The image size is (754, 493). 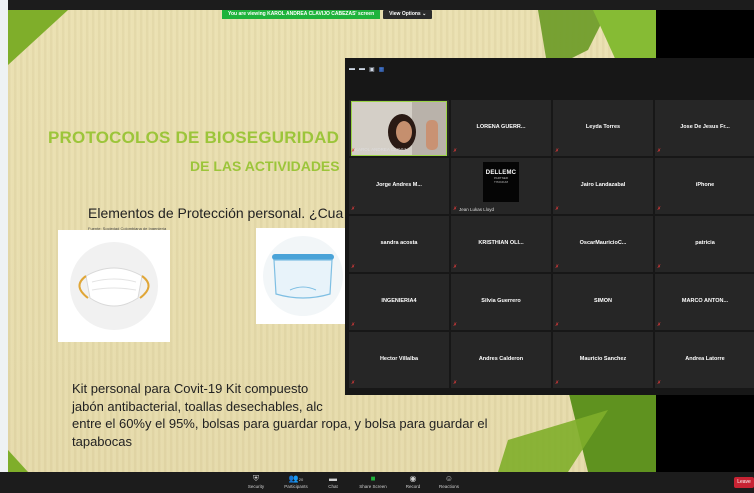 I want to click on kit-line-4: tapabocas, so click(x=102, y=441).